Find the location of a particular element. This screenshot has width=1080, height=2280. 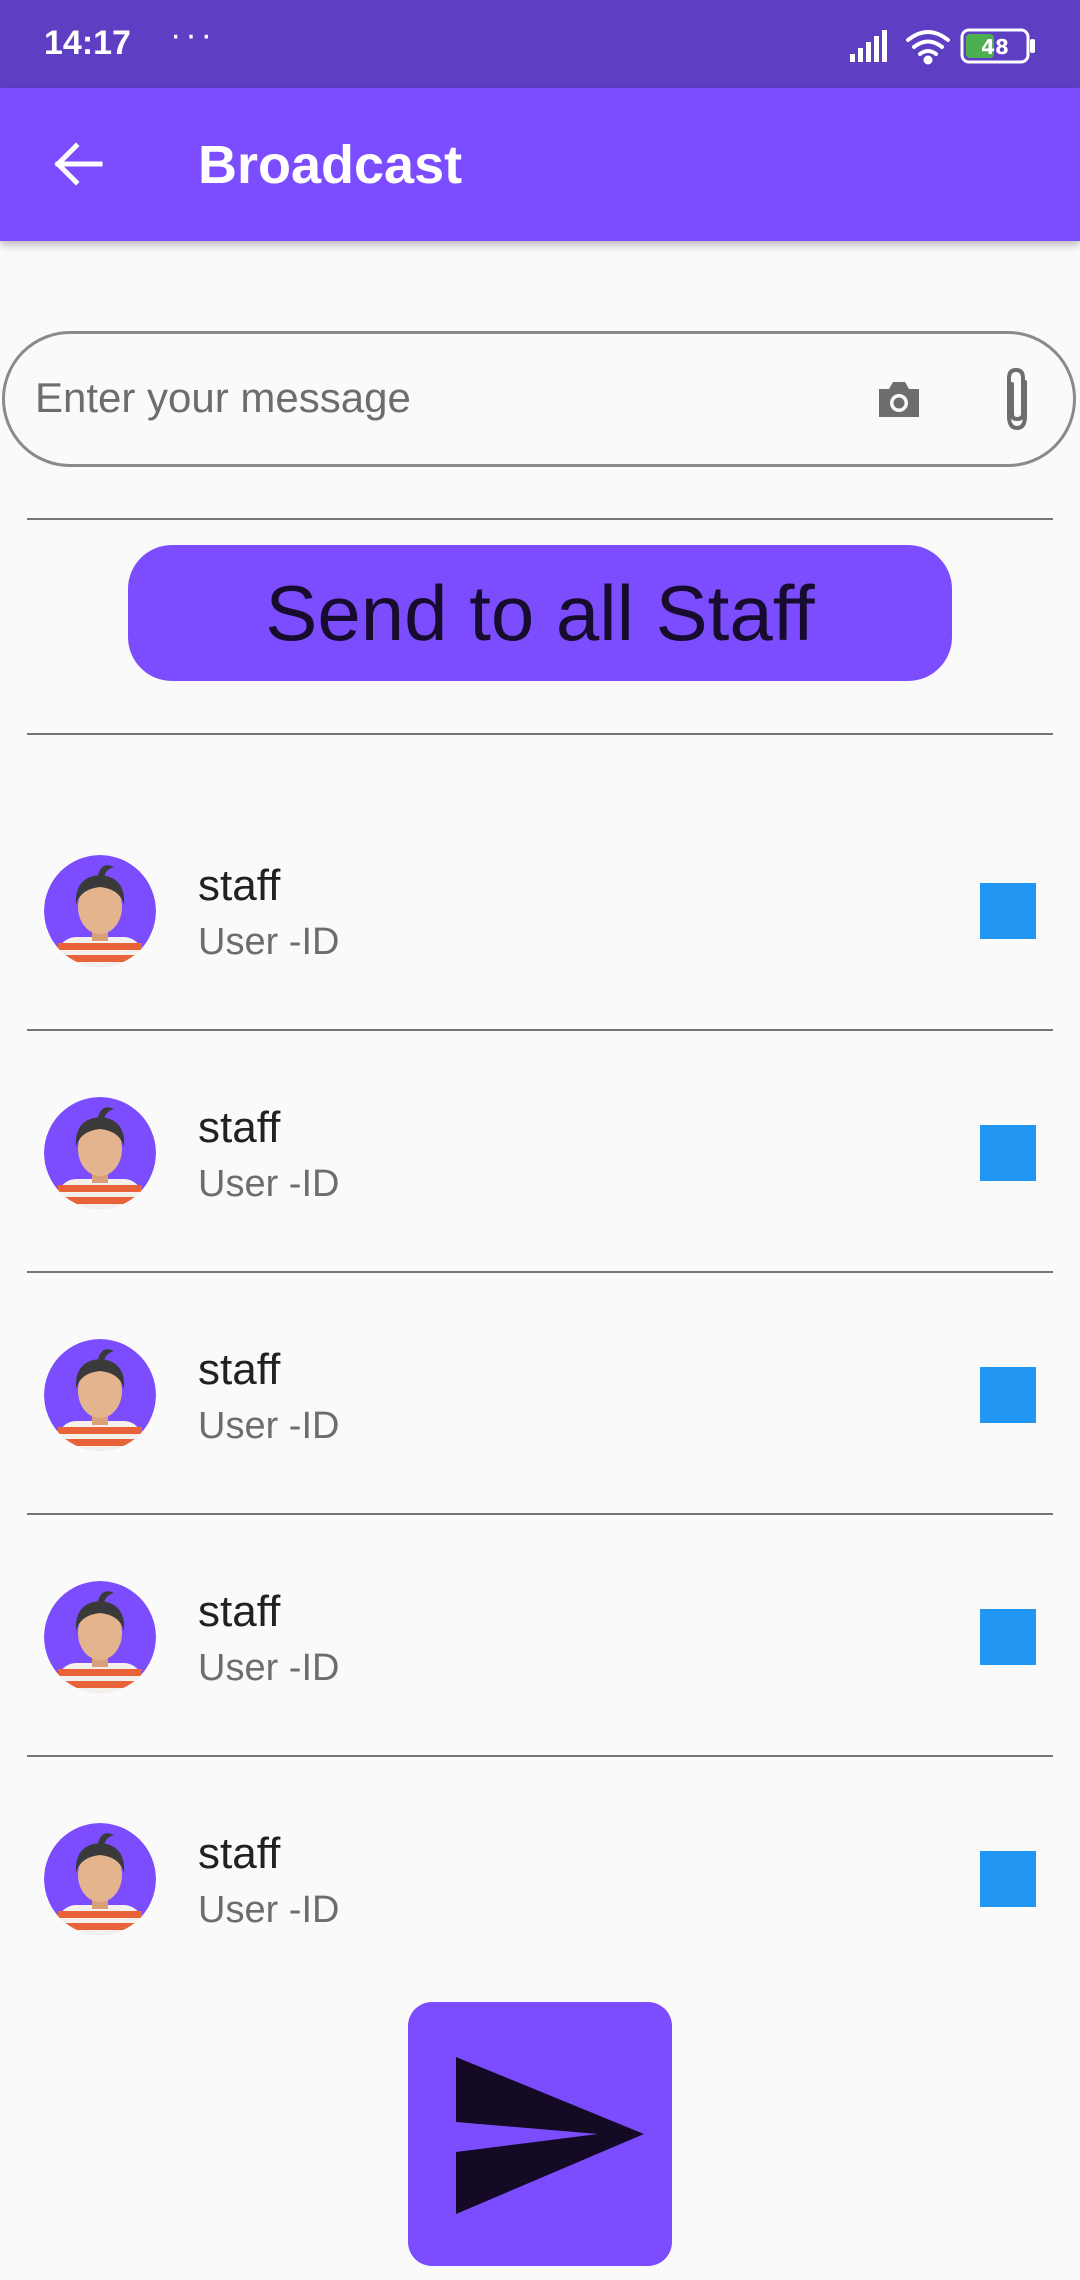

wifi-icon is located at coordinates (928, 47).